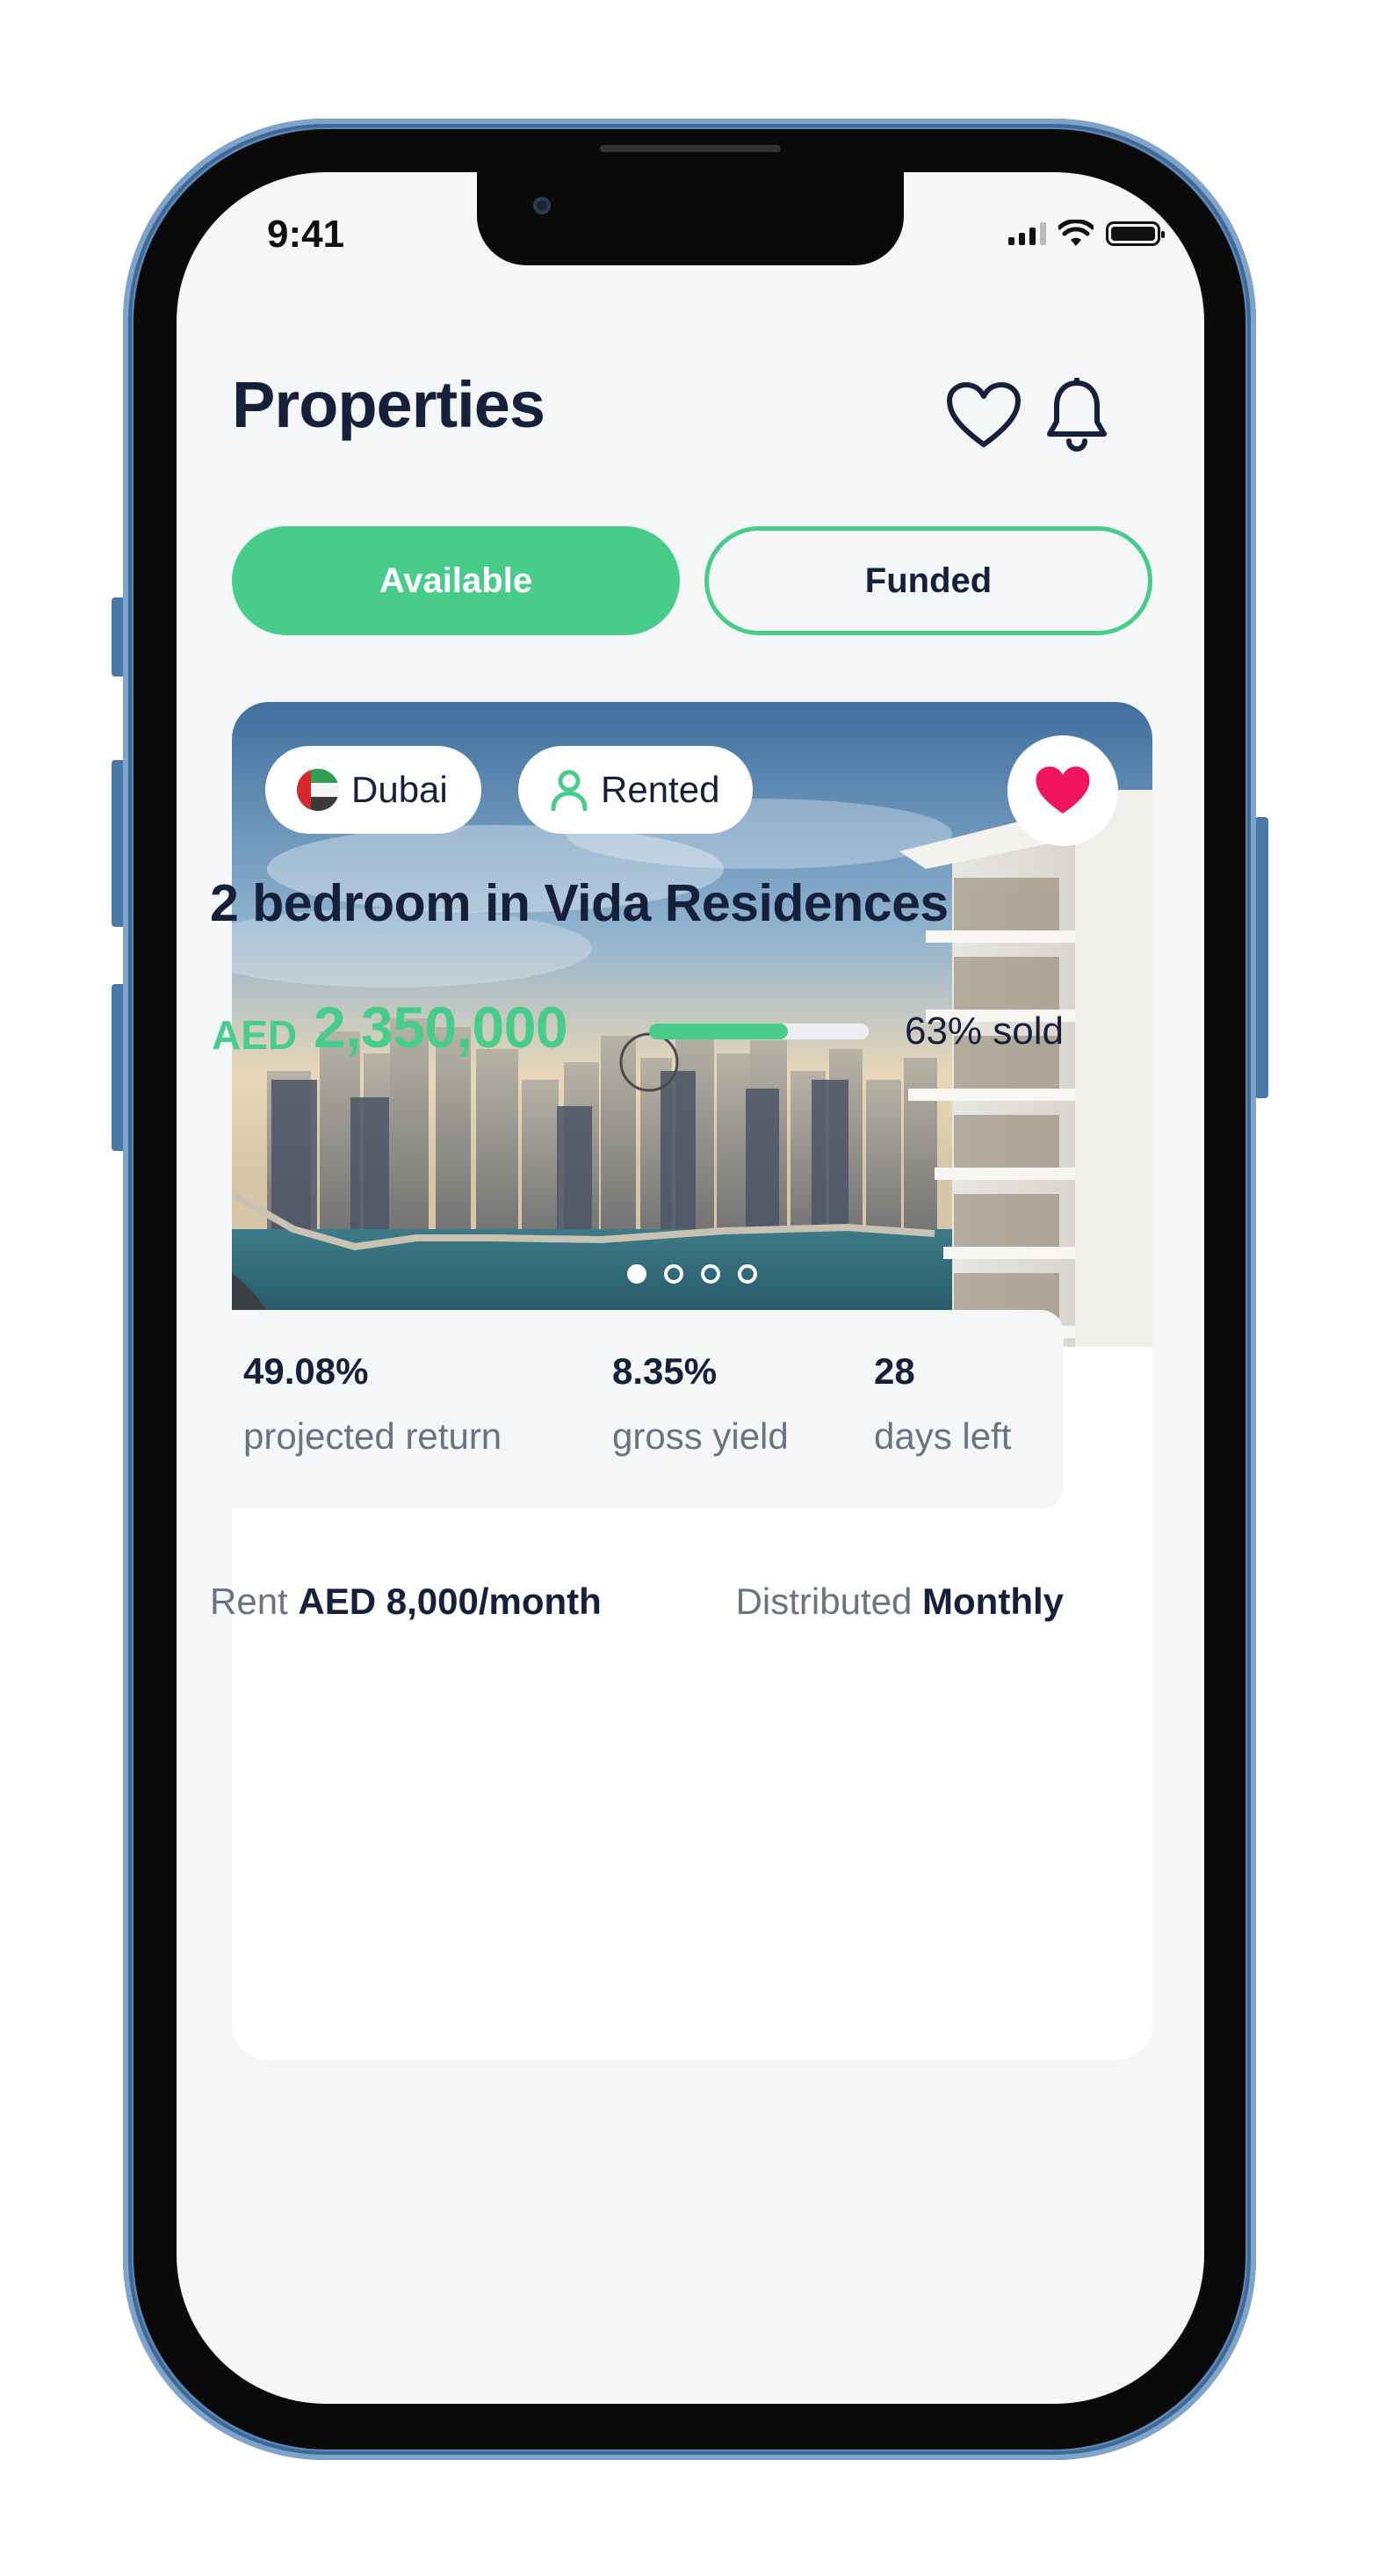 The height and width of the screenshot is (2576, 1379). What do you see at coordinates (388, 404) in the screenshot?
I see `page-title: Properties` at bounding box center [388, 404].